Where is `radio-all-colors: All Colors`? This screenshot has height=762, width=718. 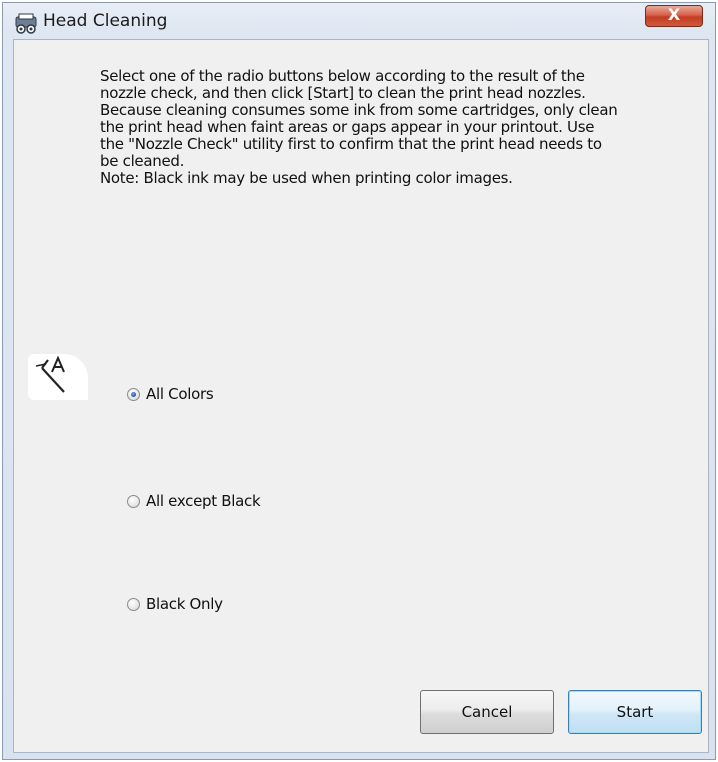
radio-all-colors: All Colors is located at coordinates (170, 394).